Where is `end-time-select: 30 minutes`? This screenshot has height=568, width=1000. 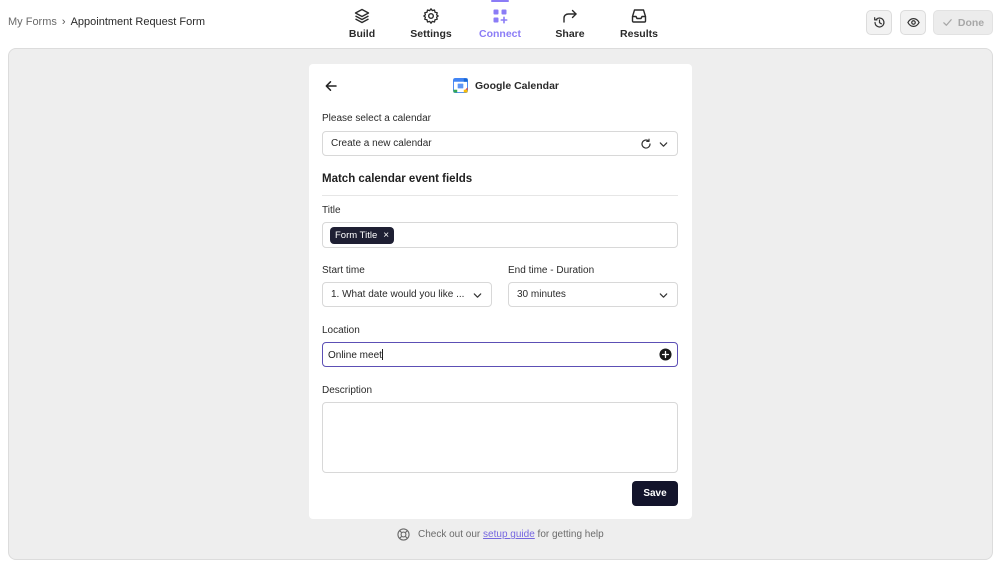 end-time-select: 30 minutes is located at coordinates (593, 294).